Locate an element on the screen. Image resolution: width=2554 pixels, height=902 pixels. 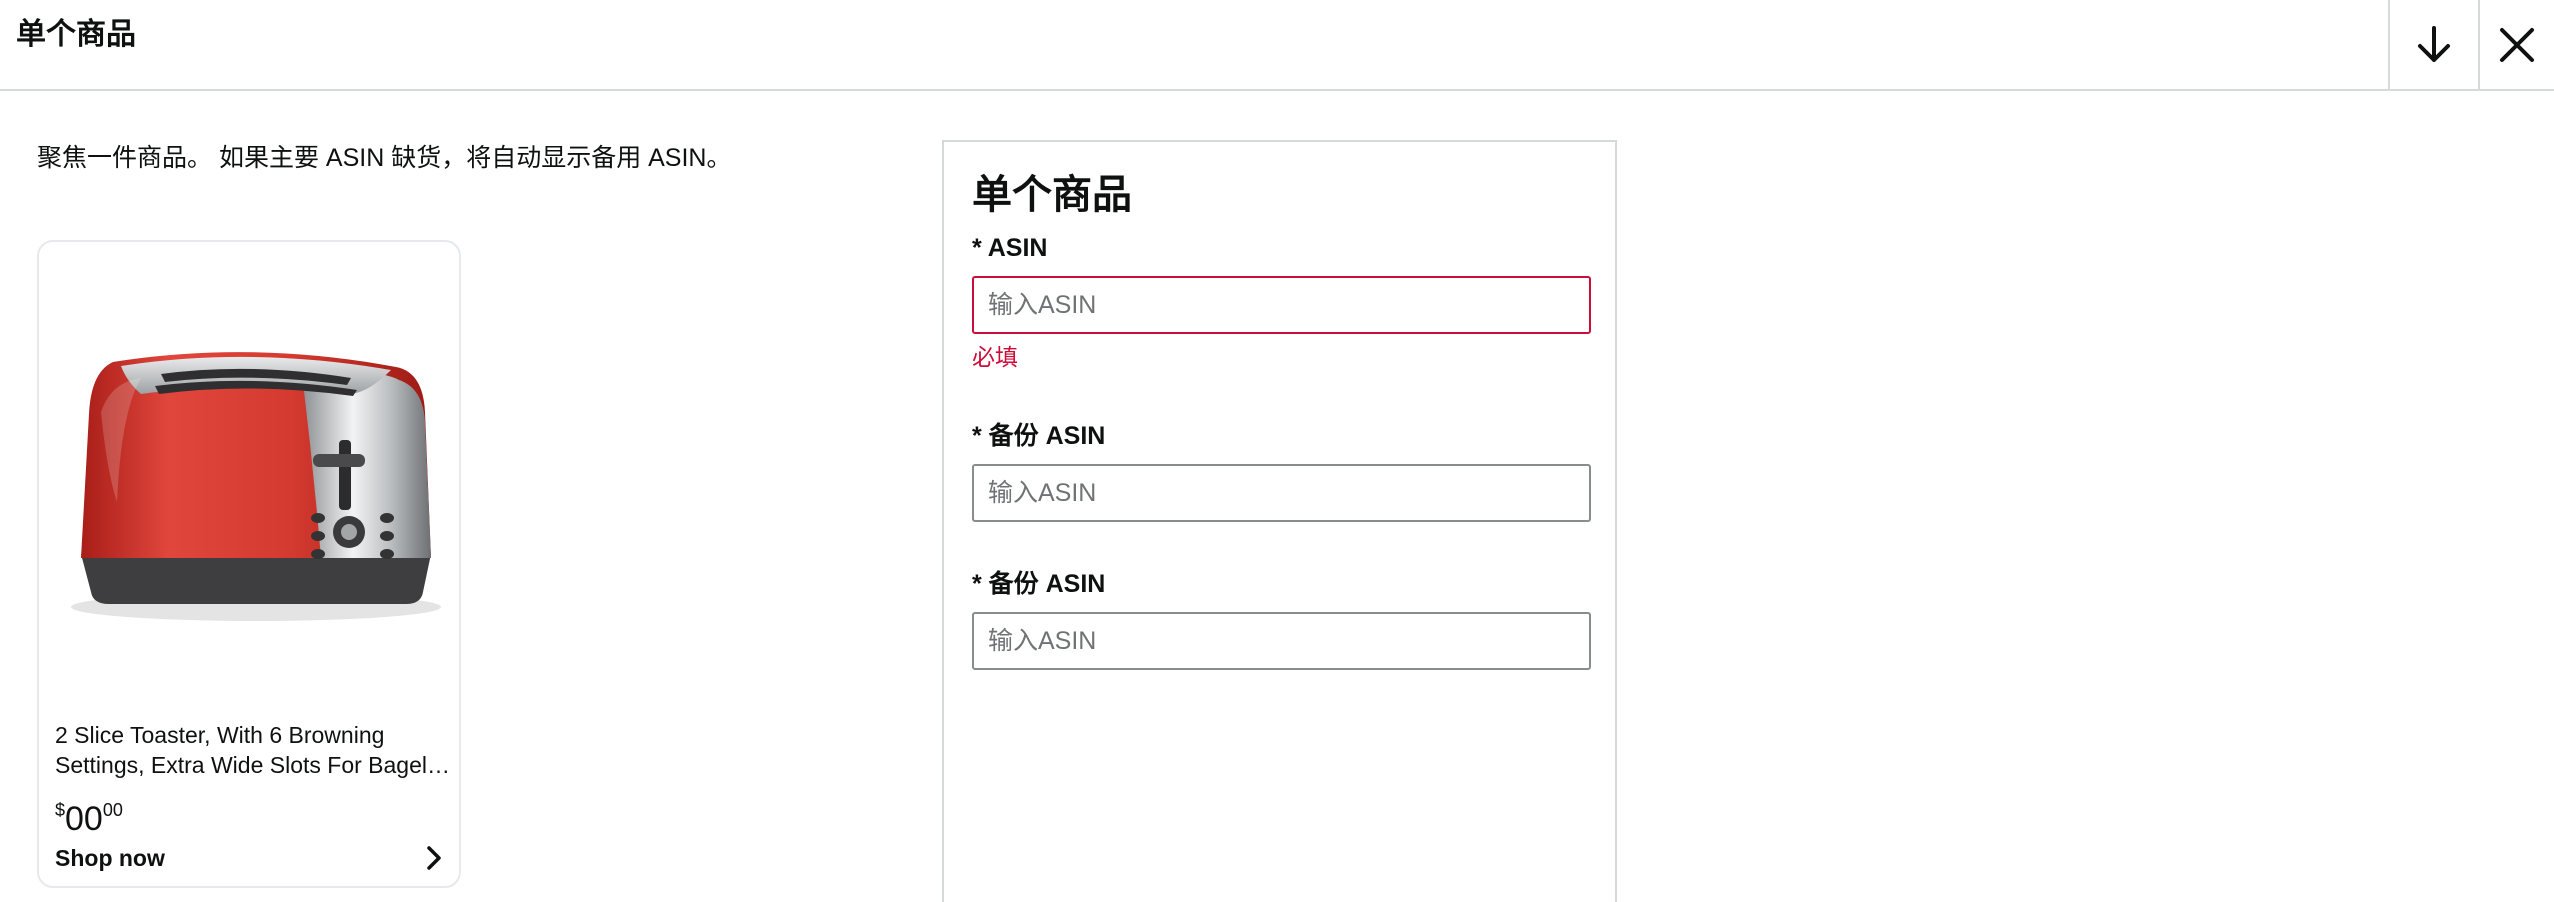
modal-header: 单个商品 is located at coordinates (1277, 45).